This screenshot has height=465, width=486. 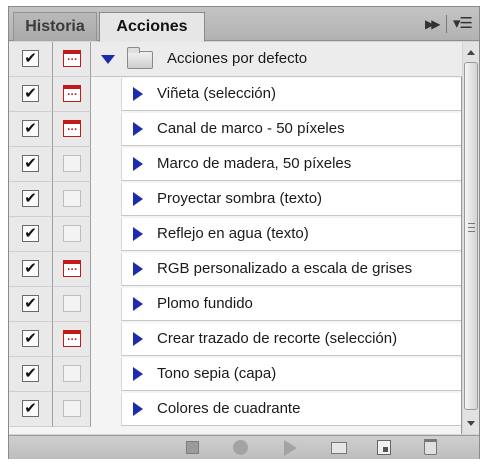 I want to click on folder-icon, so click(x=140, y=58).